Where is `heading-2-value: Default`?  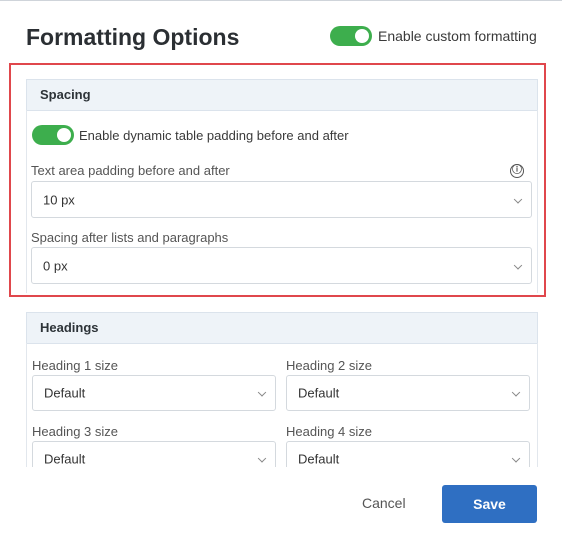 heading-2-value: Default is located at coordinates (319, 393).